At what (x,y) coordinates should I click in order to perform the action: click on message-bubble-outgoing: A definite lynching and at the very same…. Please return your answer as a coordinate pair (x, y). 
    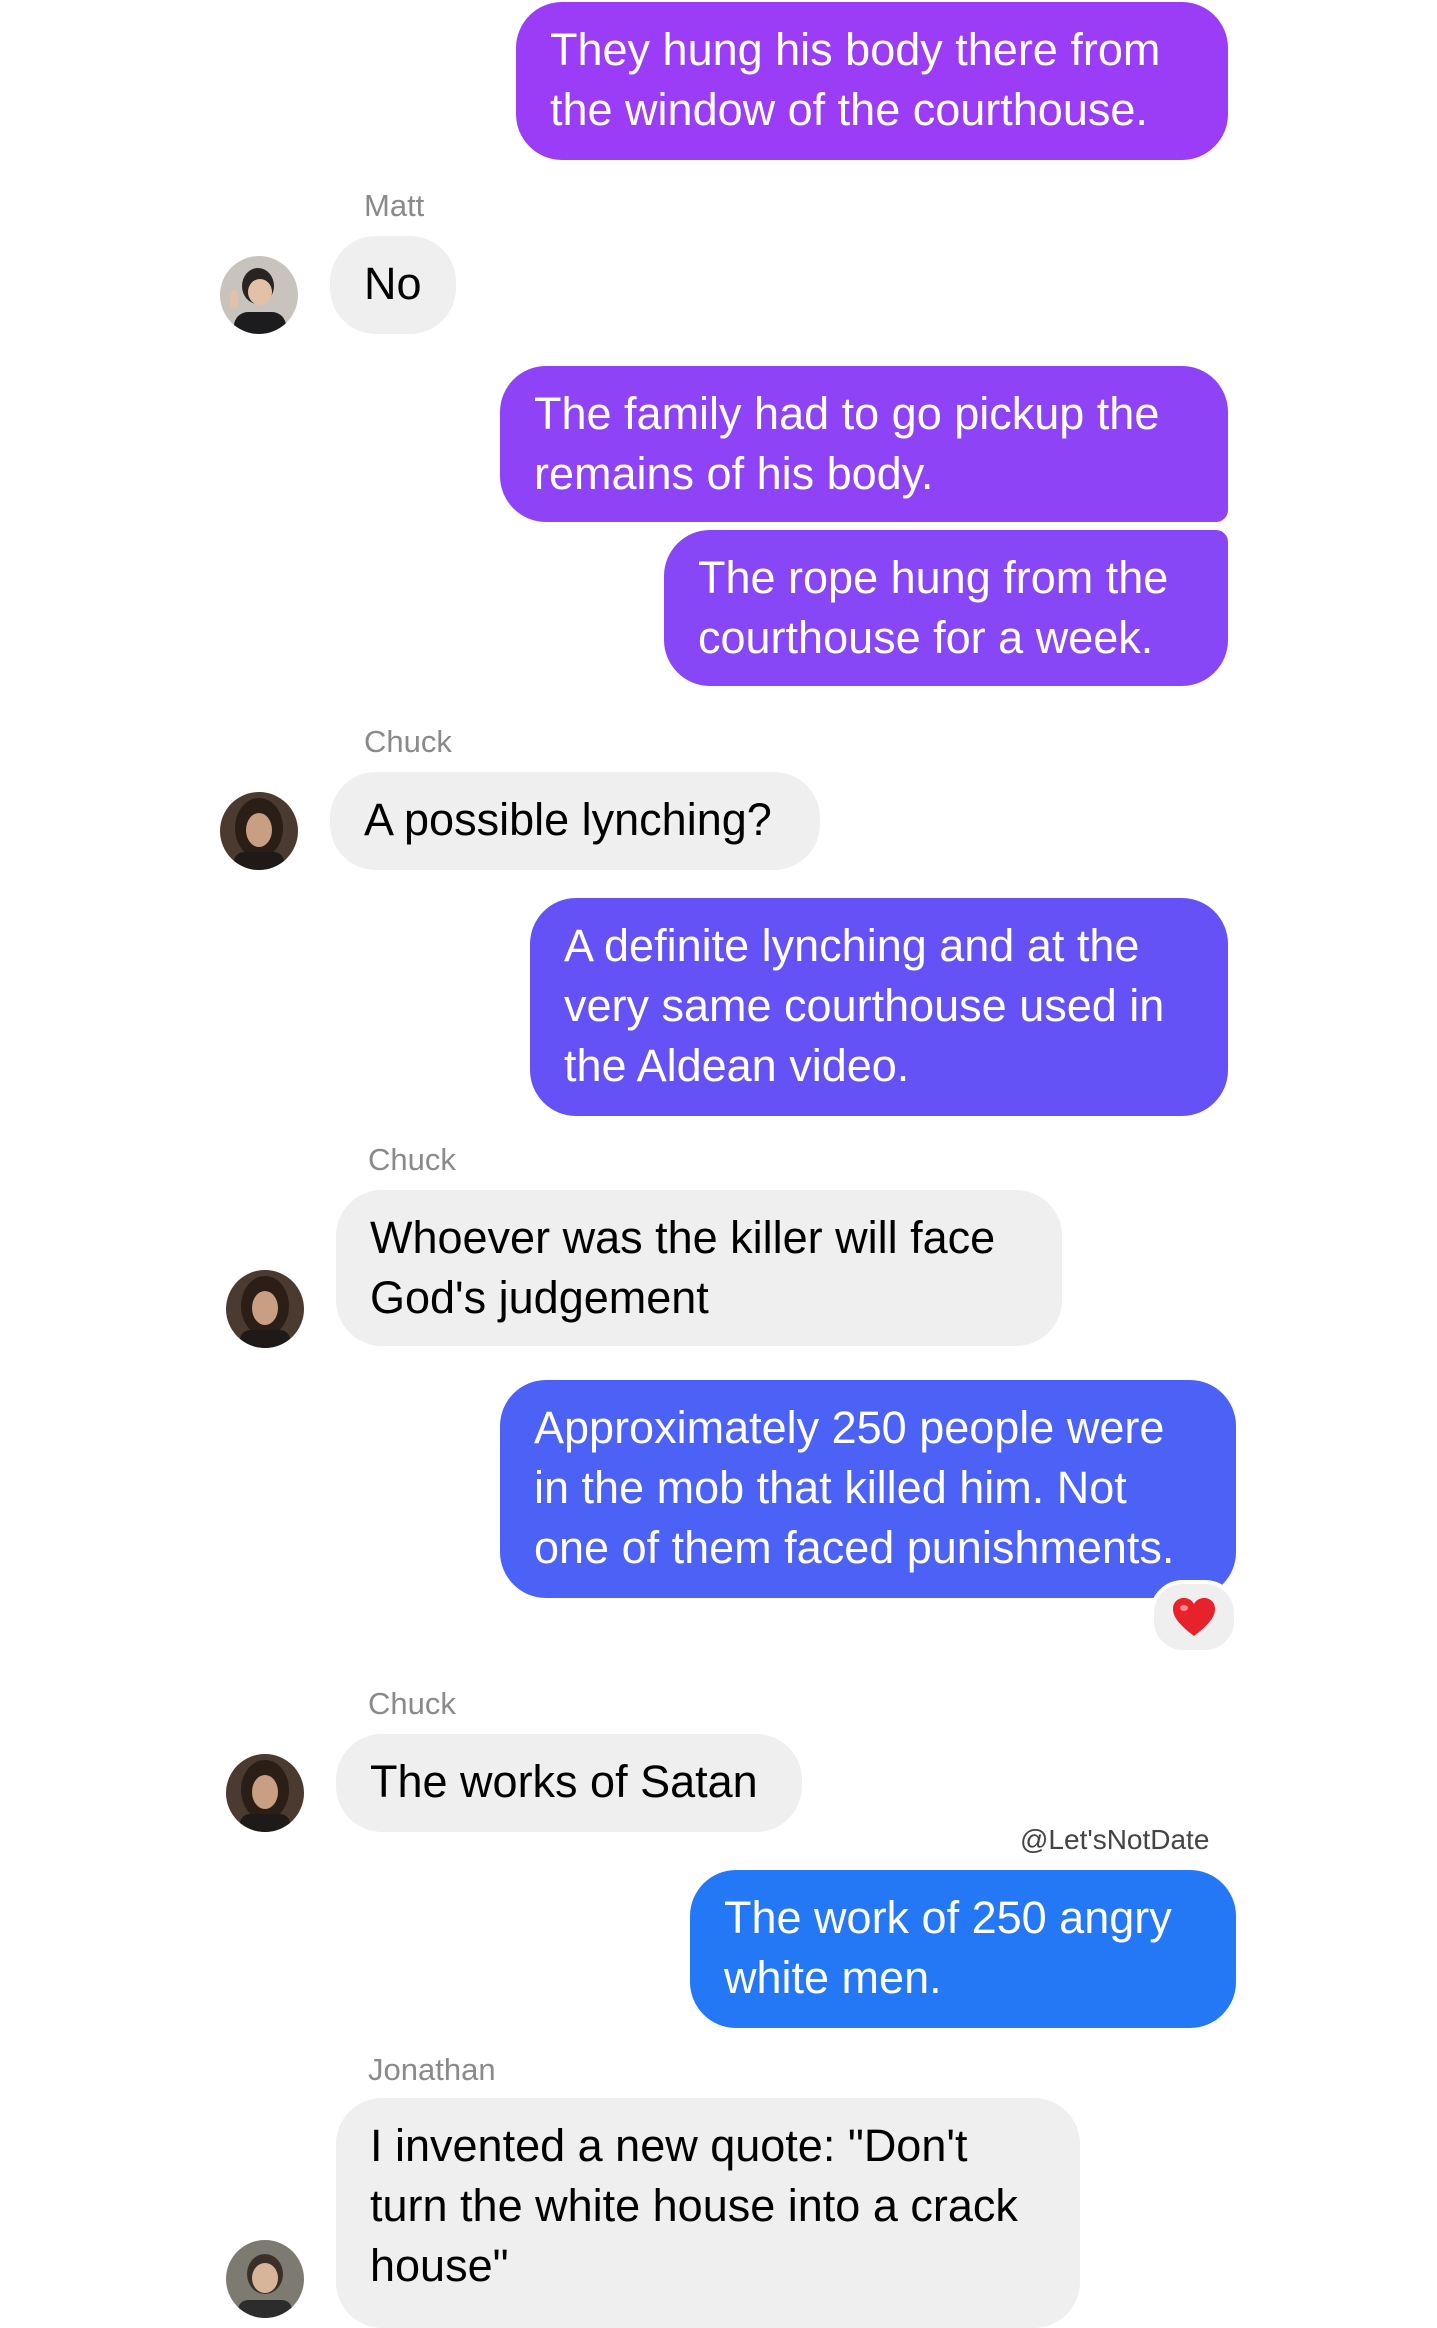
    Looking at the image, I should click on (879, 1007).